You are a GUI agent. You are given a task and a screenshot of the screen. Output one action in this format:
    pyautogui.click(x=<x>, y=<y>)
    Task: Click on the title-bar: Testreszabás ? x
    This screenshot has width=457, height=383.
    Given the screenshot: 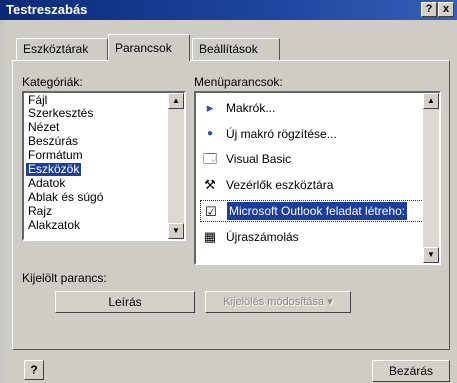 What is the action you would take?
    pyautogui.click(x=228, y=10)
    